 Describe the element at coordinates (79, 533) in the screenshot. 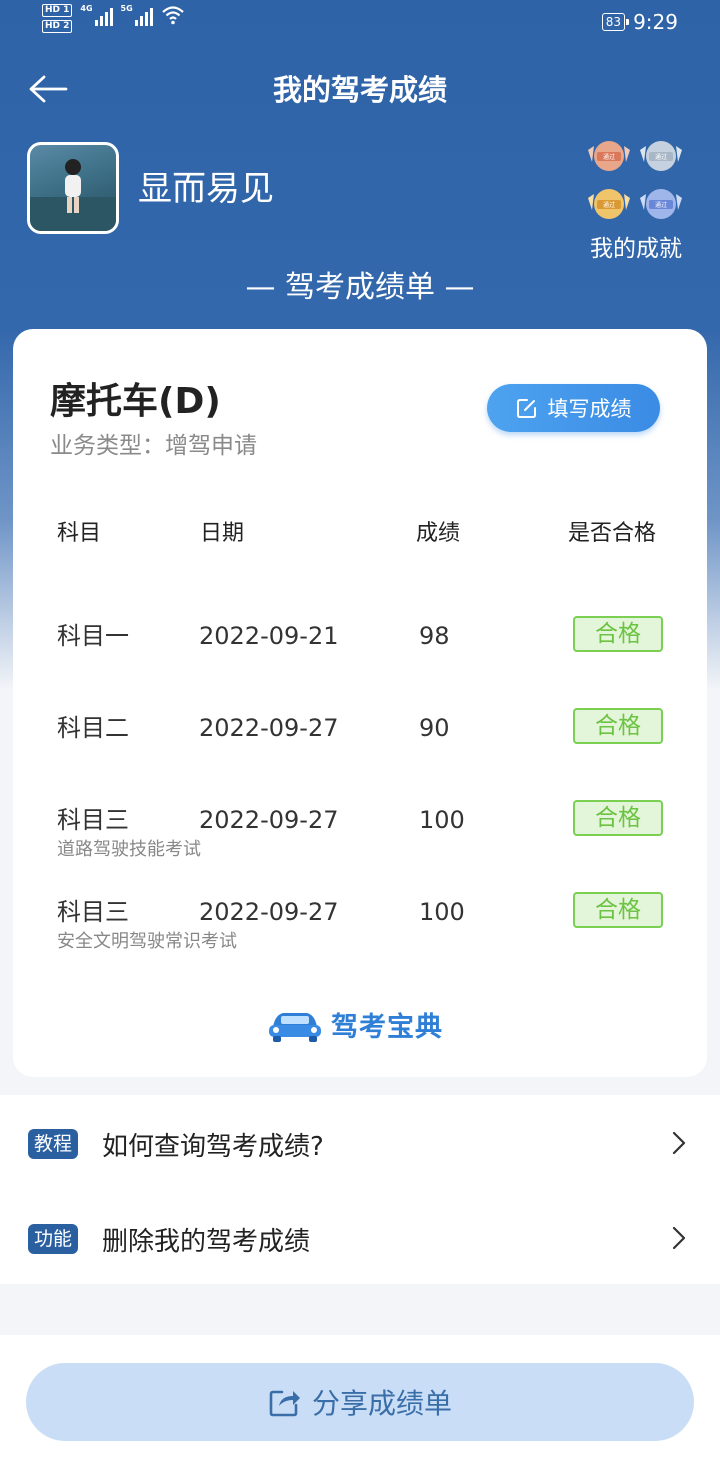

I see `header-subject: 科目` at that location.